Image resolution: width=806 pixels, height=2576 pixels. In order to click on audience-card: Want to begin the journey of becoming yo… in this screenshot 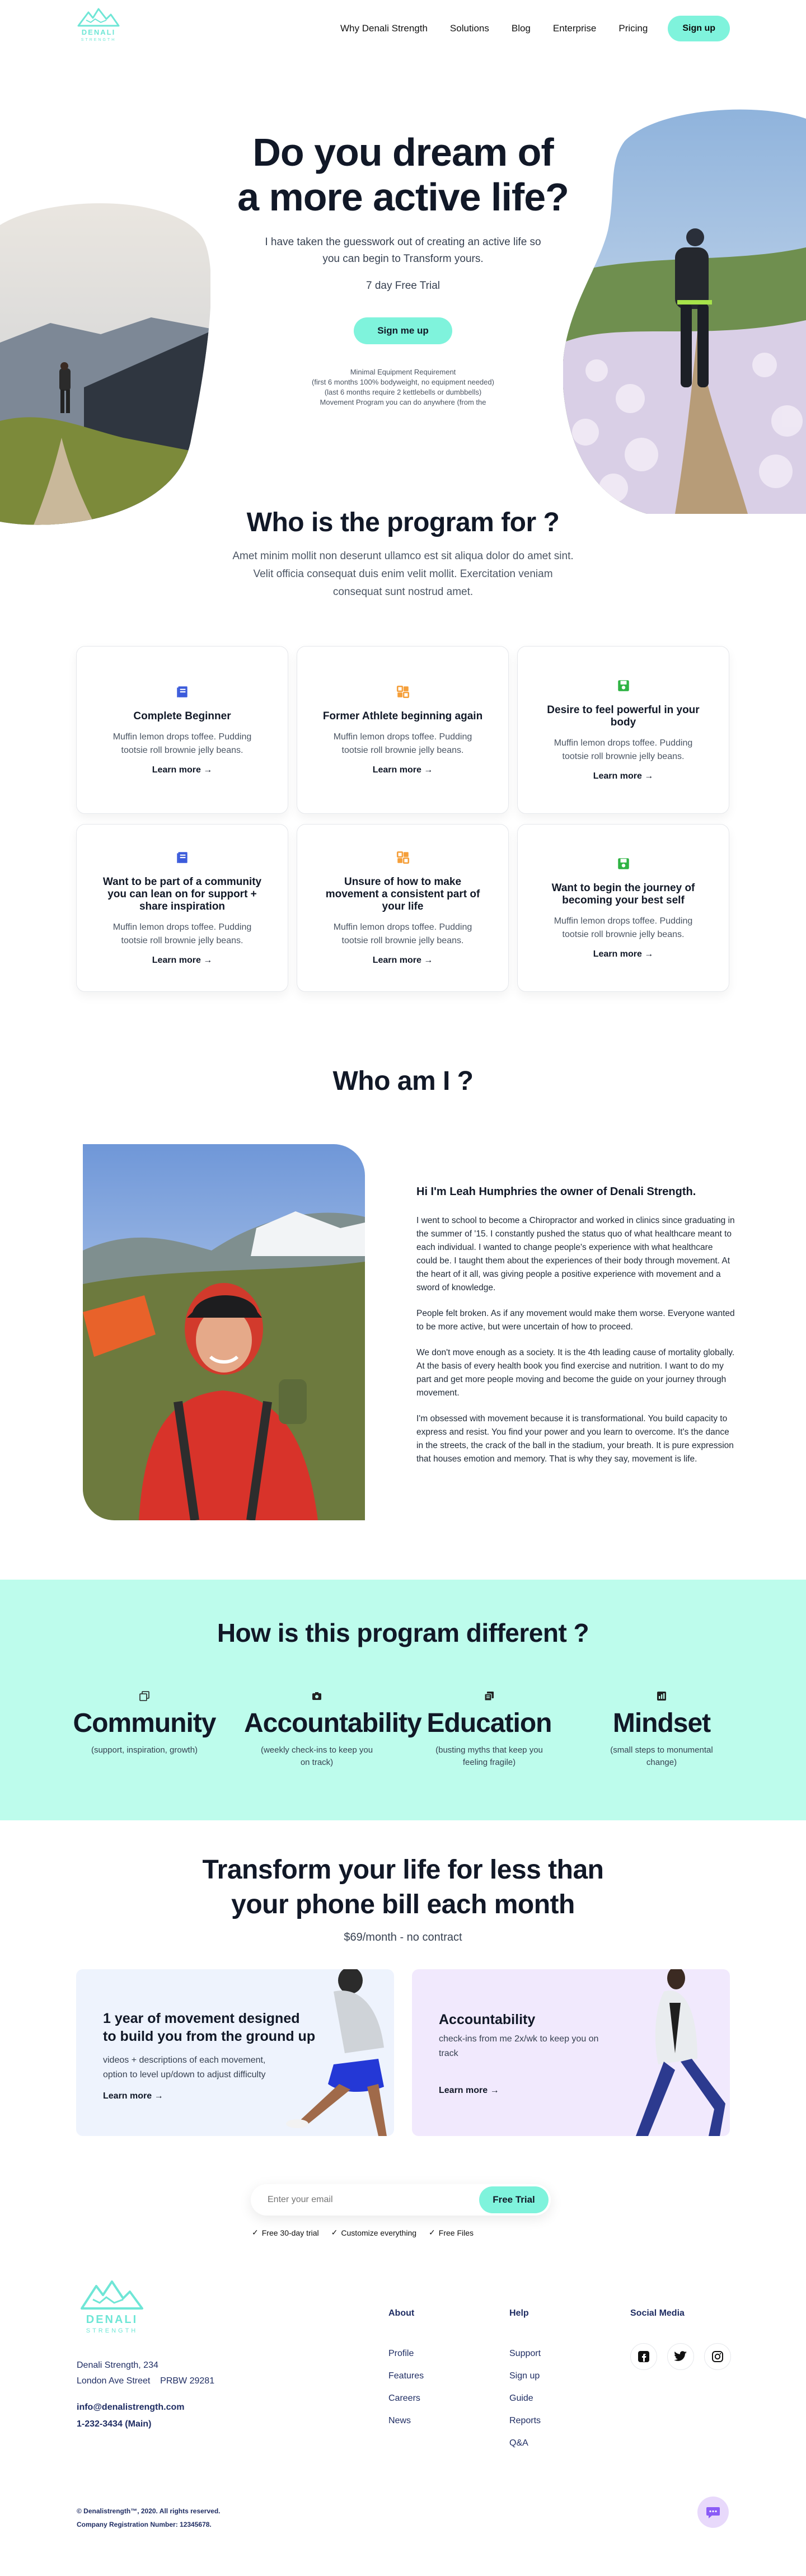, I will do `click(623, 908)`.